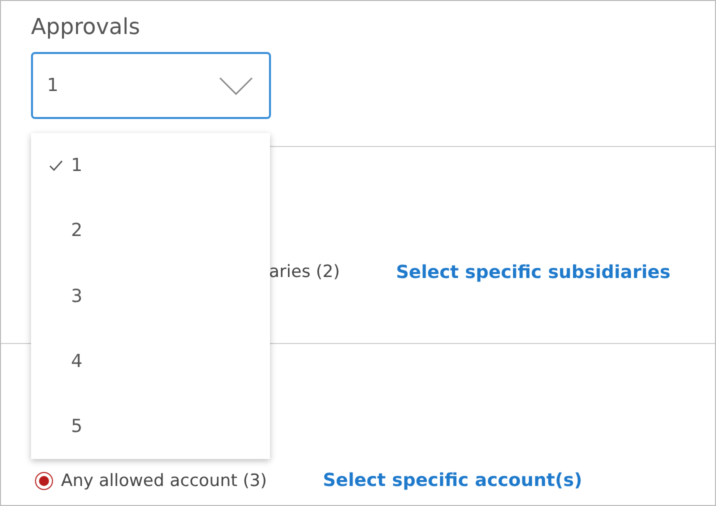  I want to click on select-accounts-link: Select specific account(s), so click(452, 480).